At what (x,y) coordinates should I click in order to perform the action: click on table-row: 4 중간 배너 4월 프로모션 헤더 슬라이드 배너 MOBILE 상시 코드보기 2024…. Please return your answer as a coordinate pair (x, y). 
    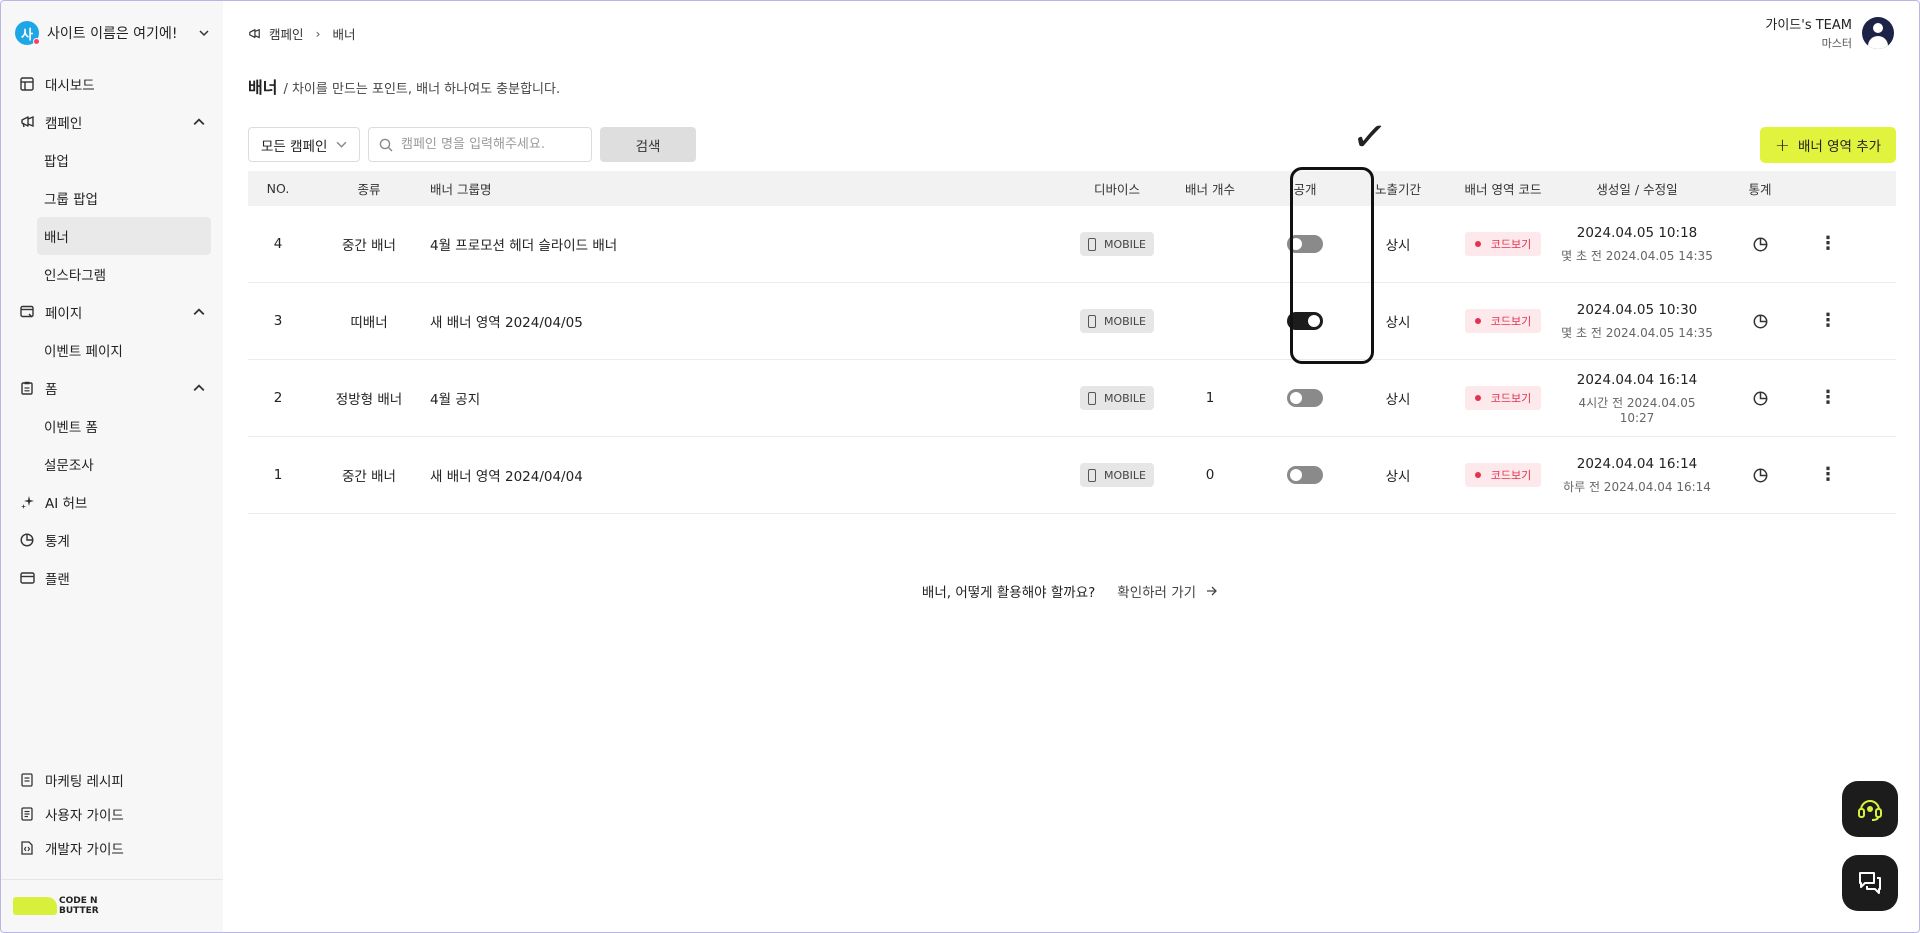
    Looking at the image, I should click on (1072, 244).